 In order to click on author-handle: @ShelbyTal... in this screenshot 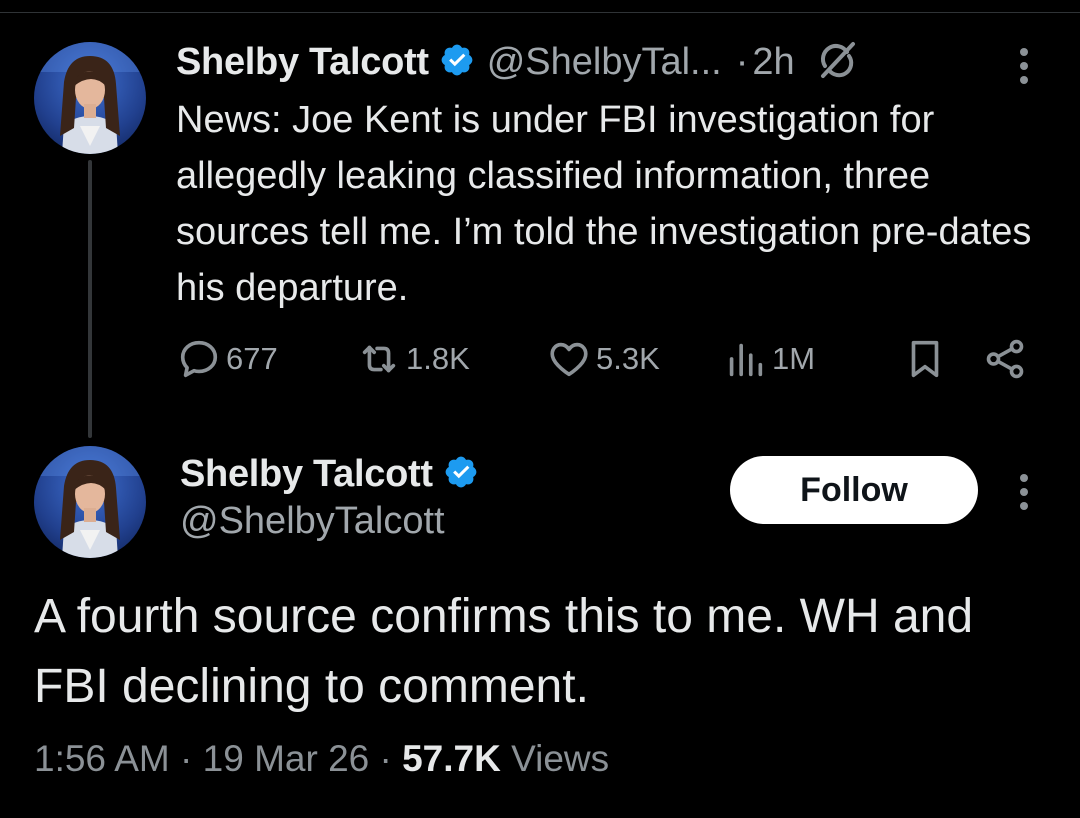, I will do `click(604, 62)`.